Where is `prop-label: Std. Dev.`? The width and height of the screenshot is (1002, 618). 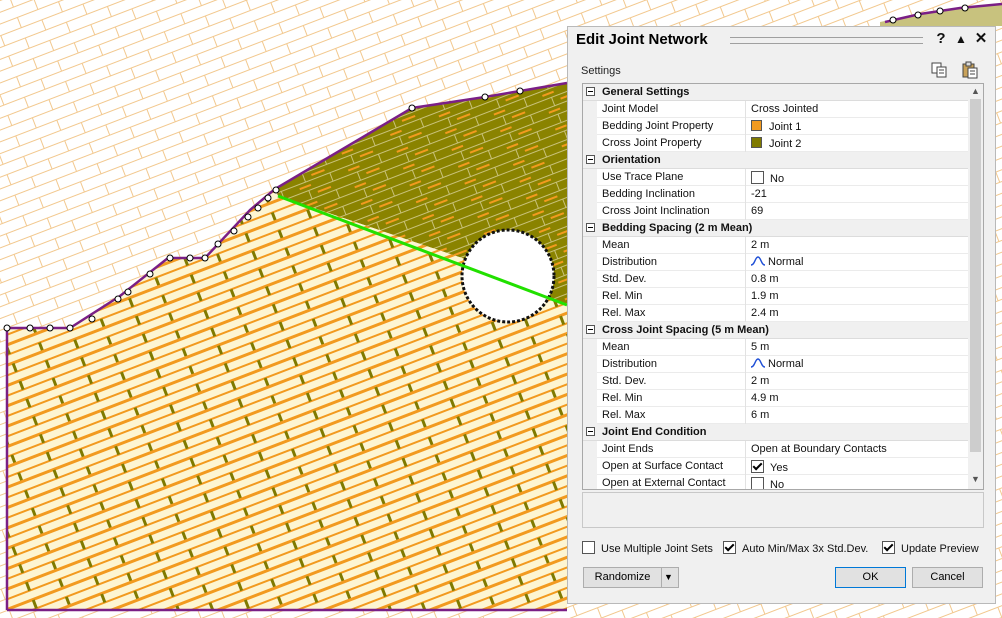
prop-label: Std. Dev. is located at coordinates (624, 279).